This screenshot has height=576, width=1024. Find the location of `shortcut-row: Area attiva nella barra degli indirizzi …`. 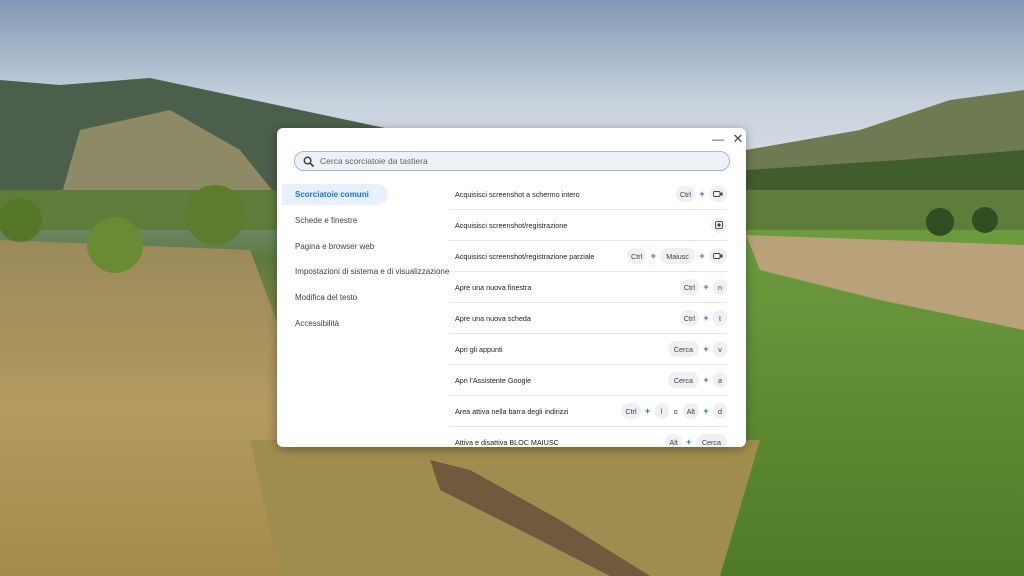

shortcut-row: Area attiva nella barra degli indirizzi … is located at coordinates (588, 411).